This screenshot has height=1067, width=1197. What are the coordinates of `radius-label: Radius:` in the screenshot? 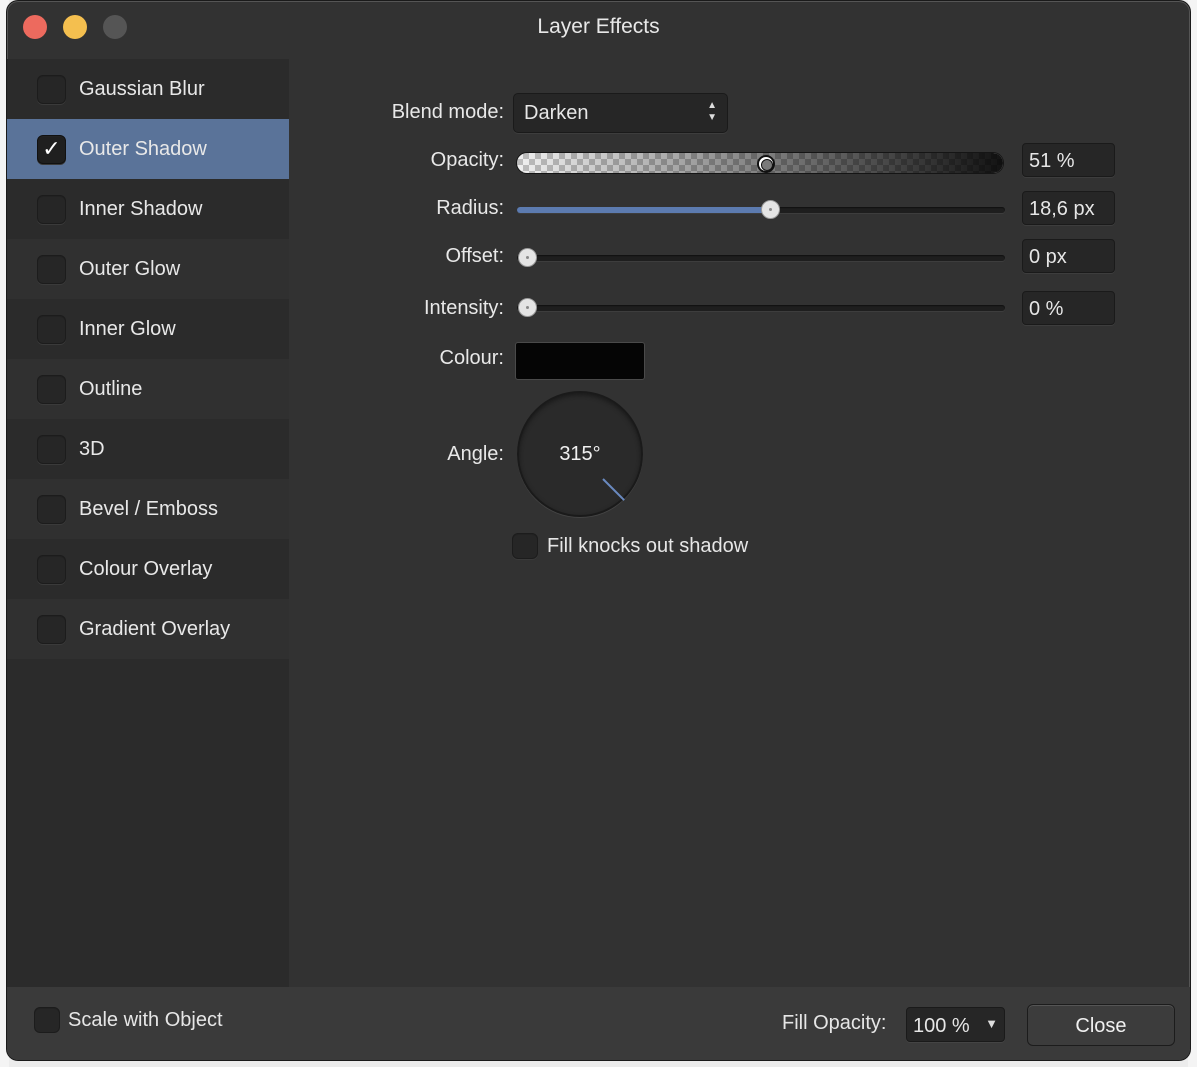 It's located at (470, 208).